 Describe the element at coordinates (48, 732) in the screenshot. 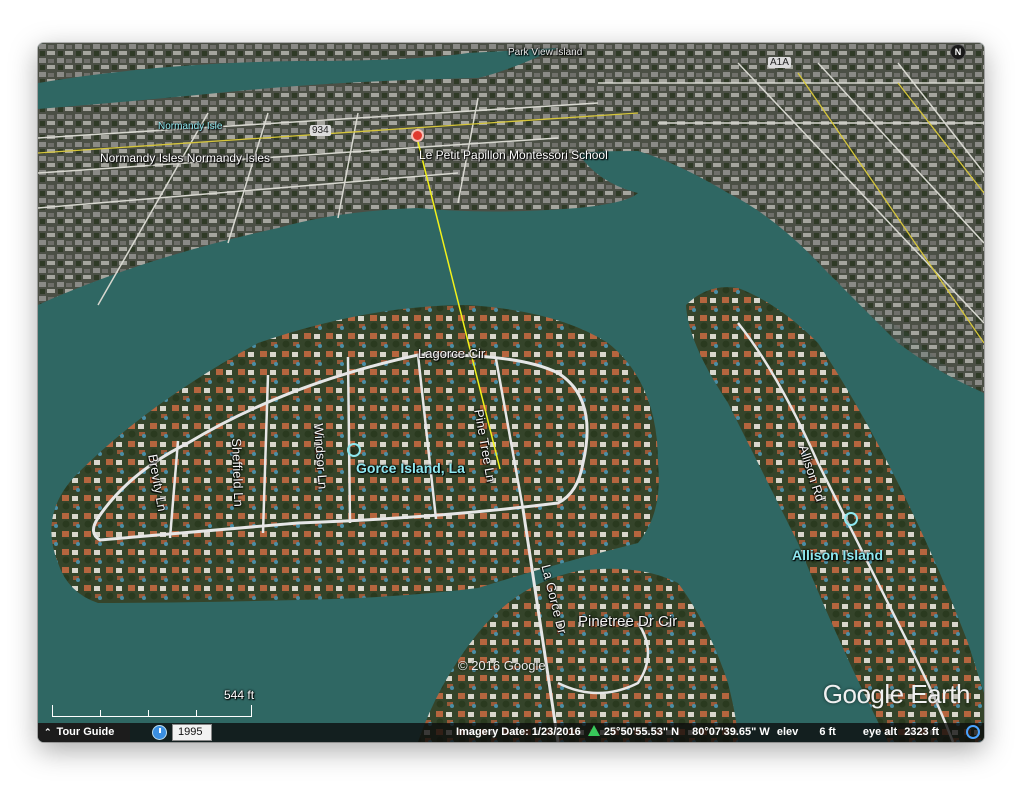

I see `tour-caret-icon: ⌃` at that location.